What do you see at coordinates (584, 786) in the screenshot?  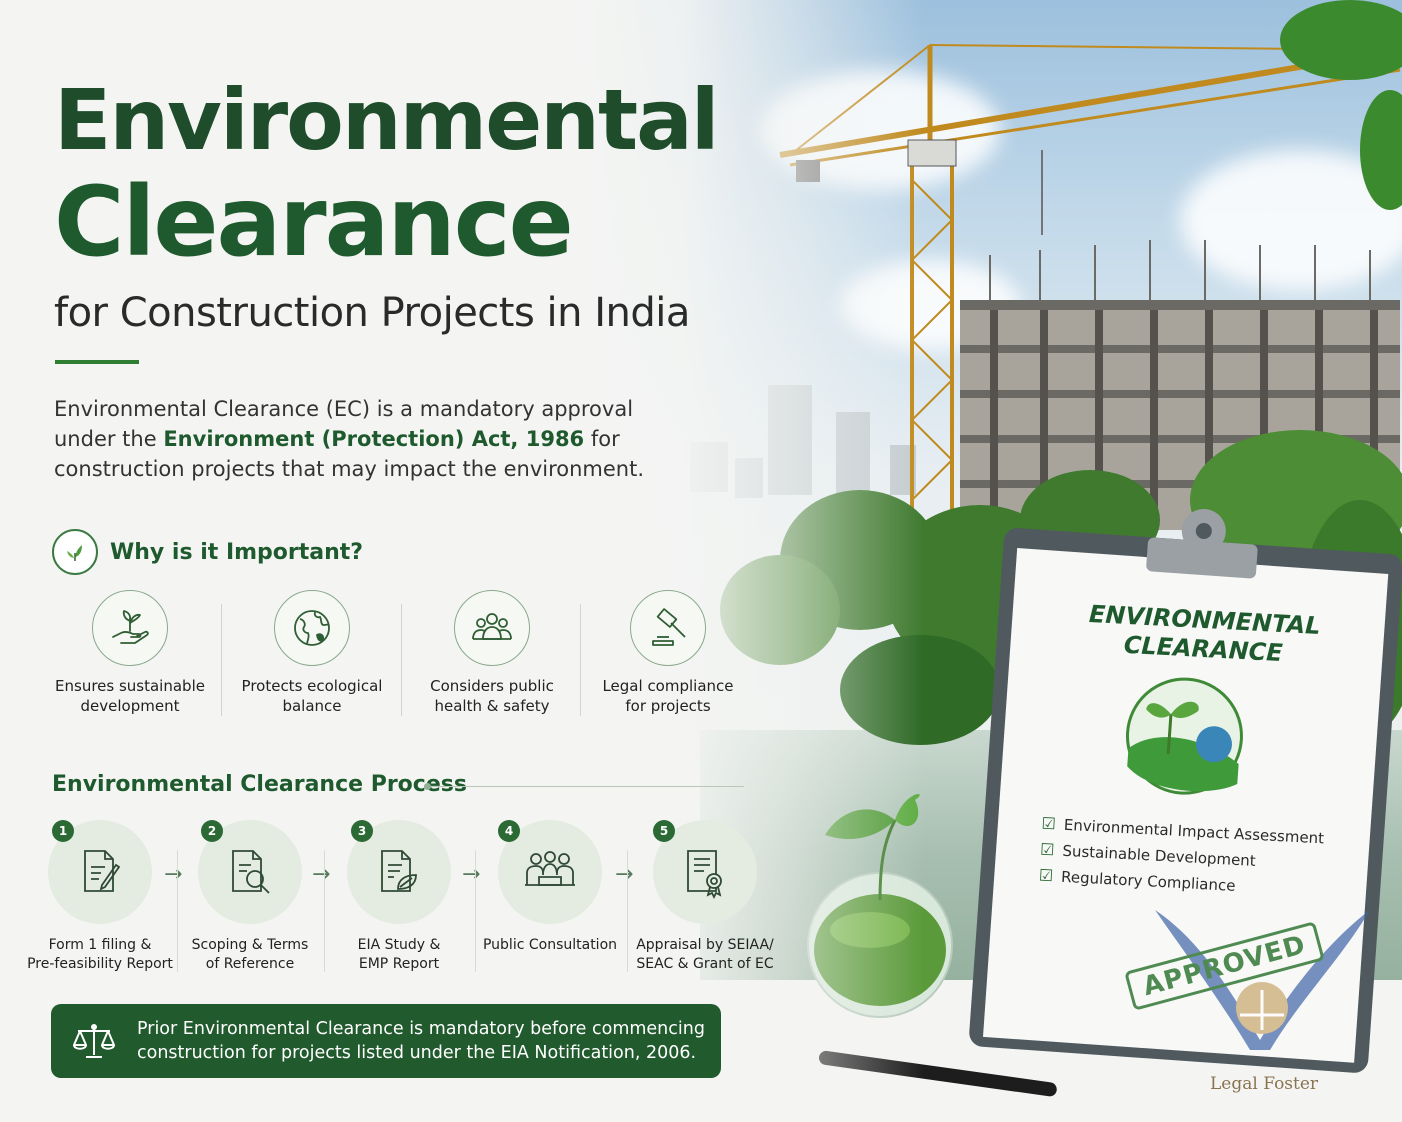 I see `process-title-line` at bounding box center [584, 786].